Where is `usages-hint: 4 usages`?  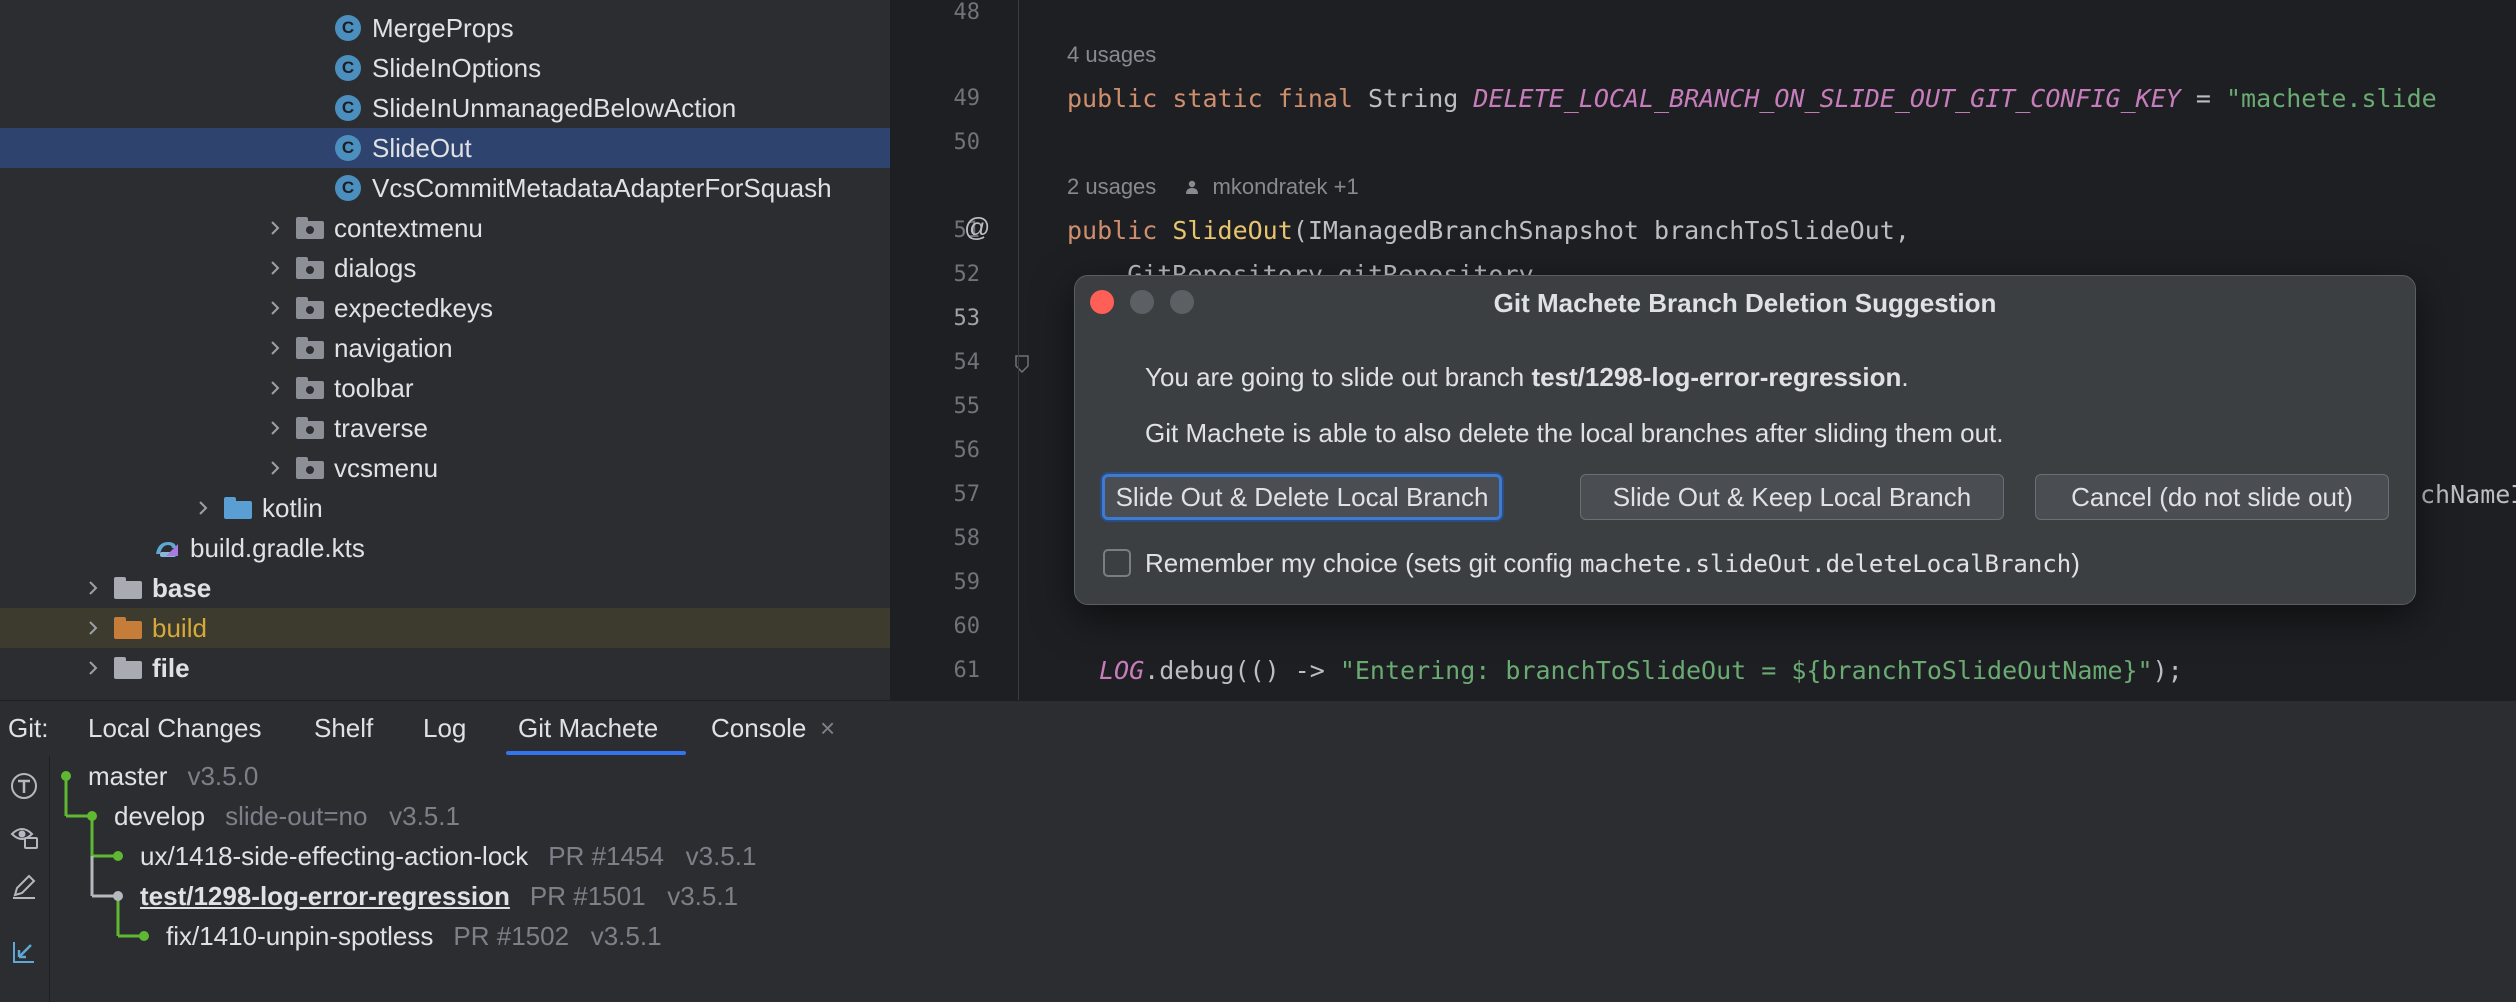
usages-hint: 4 usages is located at coordinates (1111, 55).